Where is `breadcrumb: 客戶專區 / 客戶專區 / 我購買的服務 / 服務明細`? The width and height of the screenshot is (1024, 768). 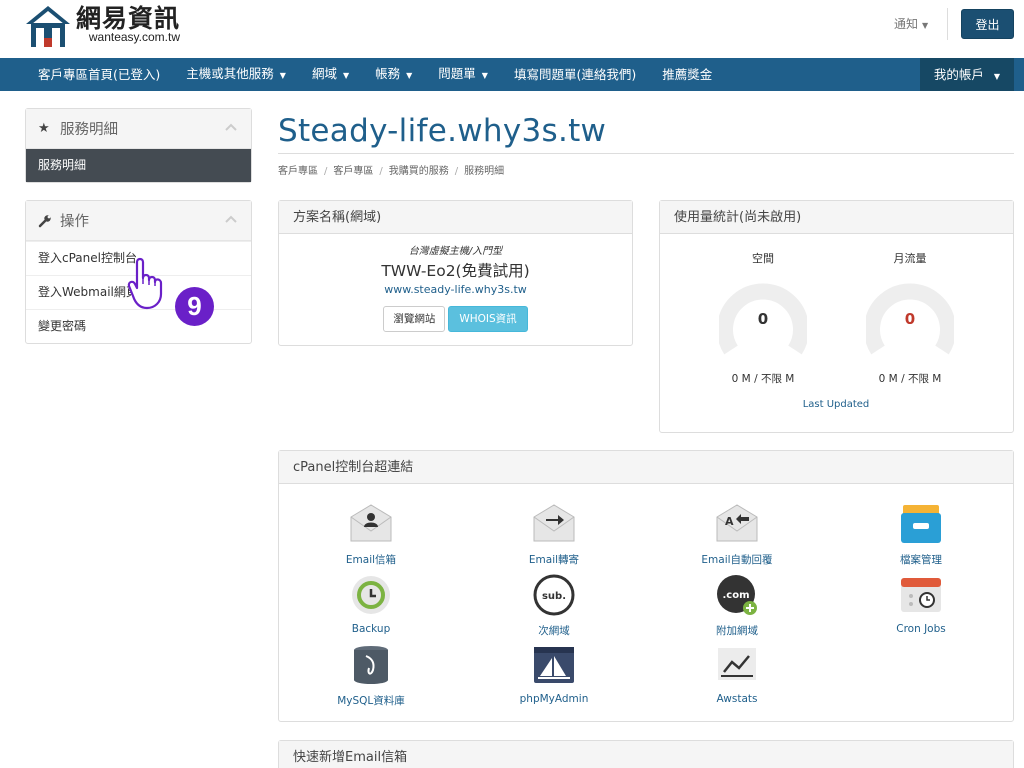 breadcrumb: 客戶專區 / 客戶專區 / 我購買的服務 / 服務明細 is located at coordinates (391, 171).